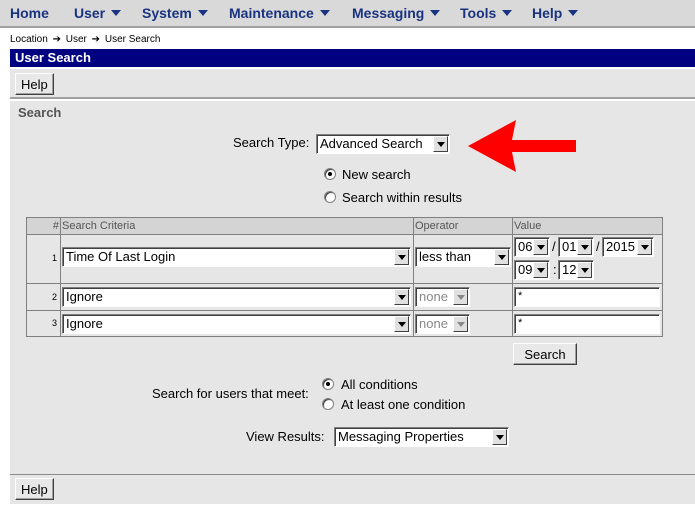 This screenshot has width=695, height=506. I want to click on table-row: 3, so click(44, 323).